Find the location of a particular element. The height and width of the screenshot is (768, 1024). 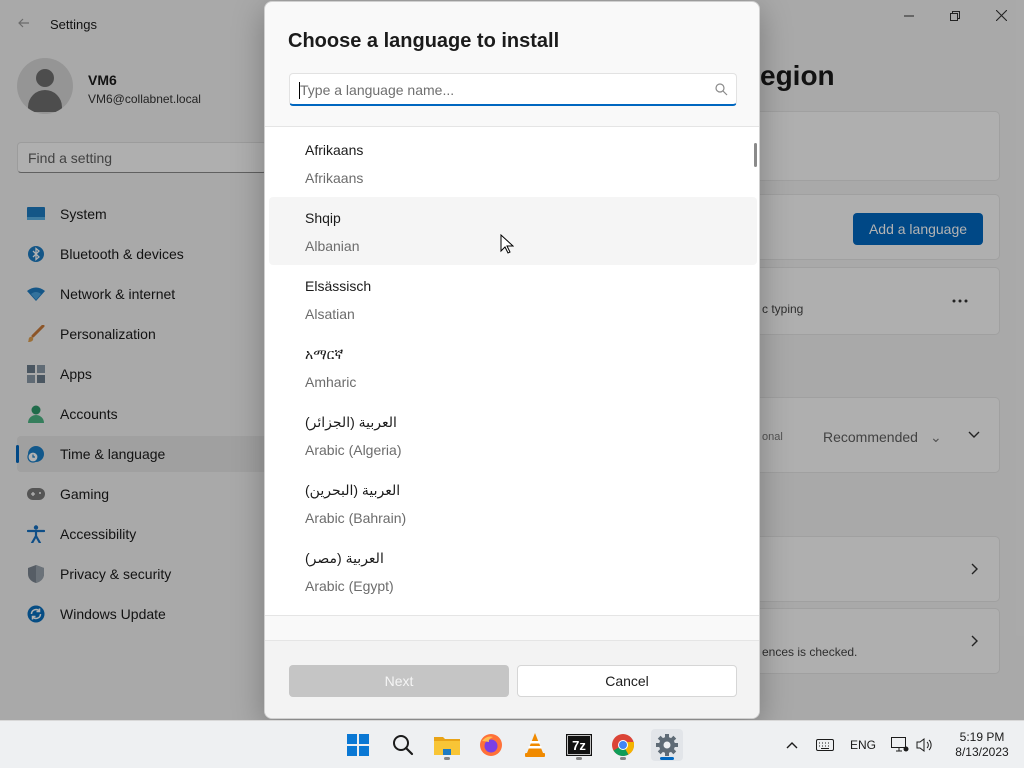

file-explorer-icon is located at coordinates (447, 746).